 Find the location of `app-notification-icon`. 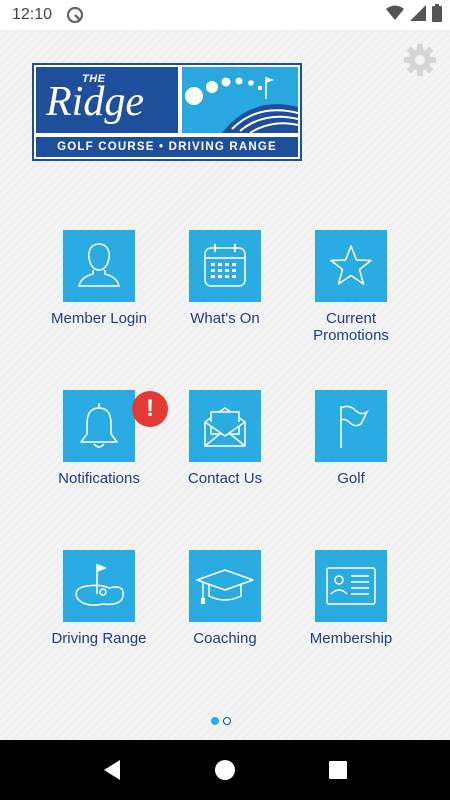

app-notification-icon is located at coordinates (75, 15).